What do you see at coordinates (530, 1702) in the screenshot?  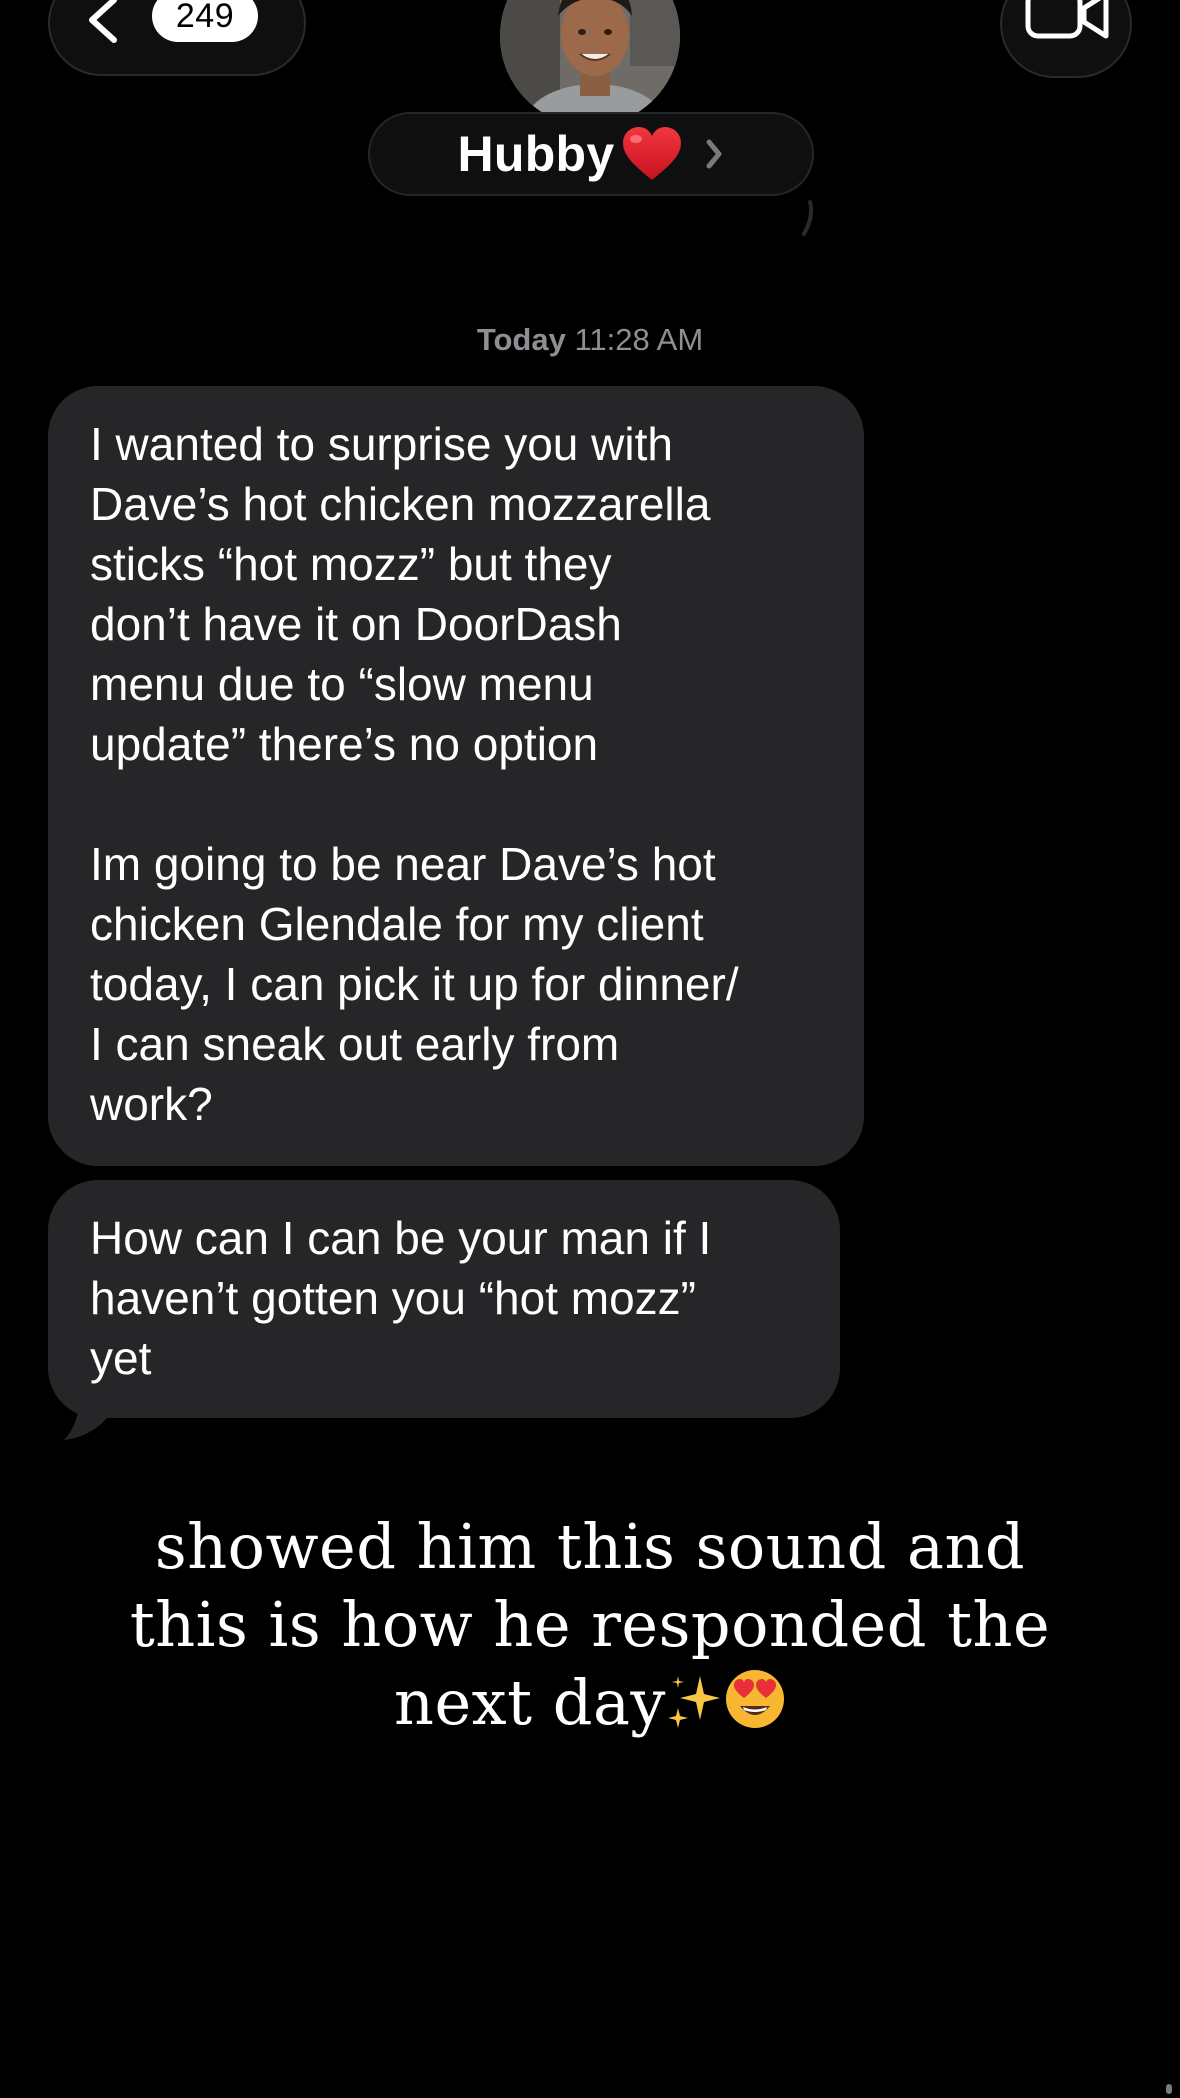 I see `caption-line-3-text: next day` at bounding box center [530, 1702].